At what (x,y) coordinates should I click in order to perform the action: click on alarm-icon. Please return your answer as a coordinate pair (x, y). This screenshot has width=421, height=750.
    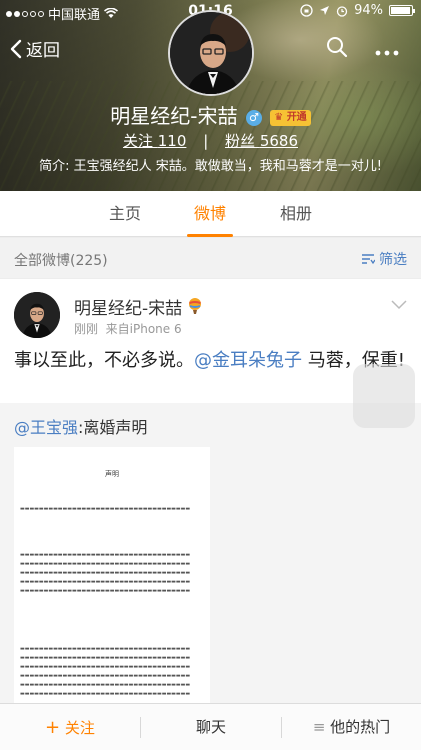
    Looking at the image, I should click on (342, 11).